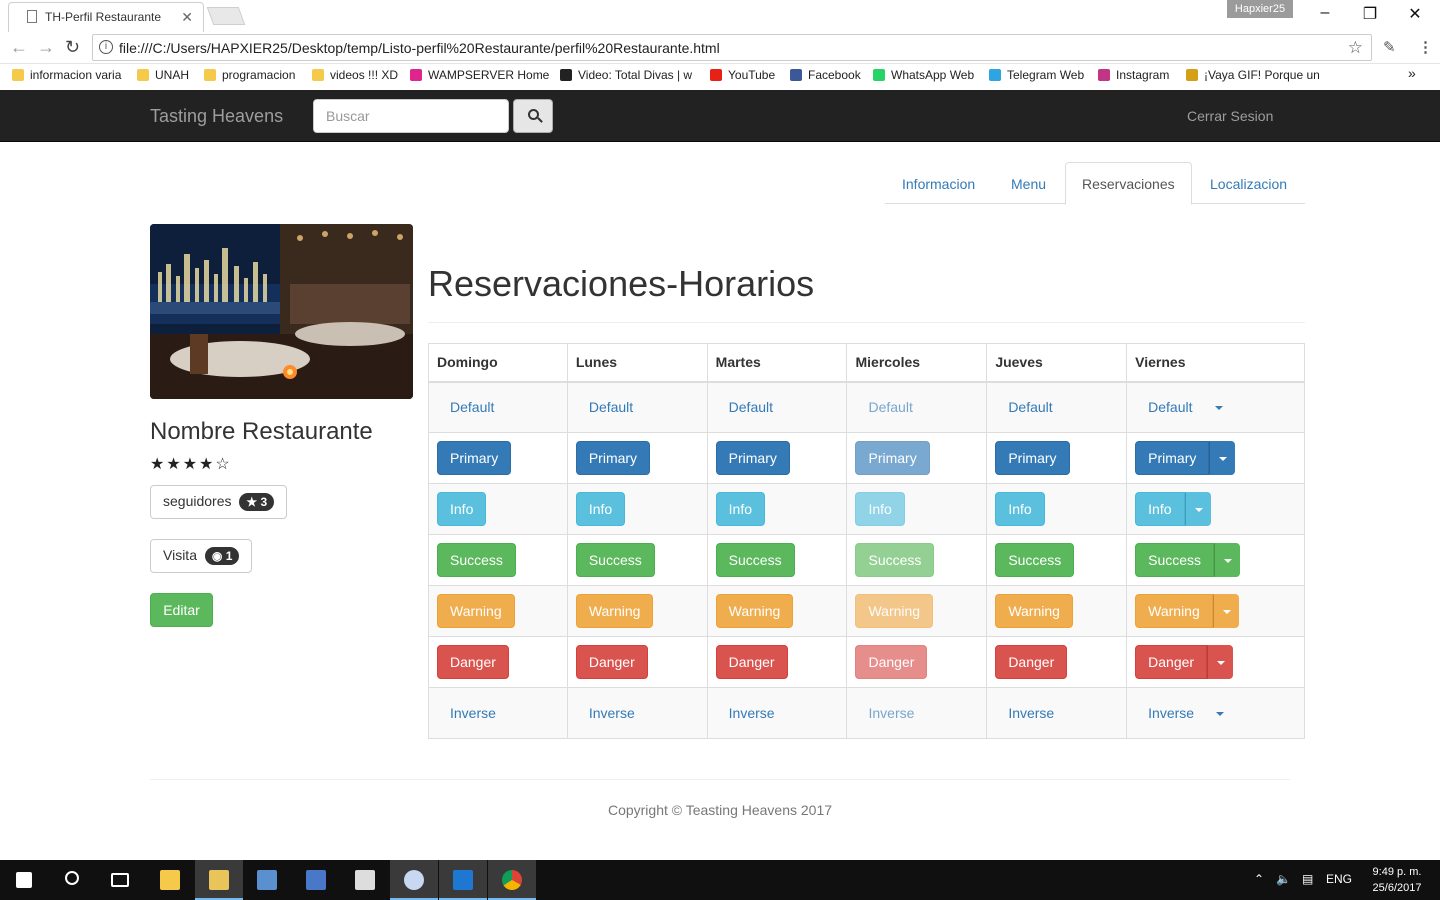  I want to click on more-bookmarks-icon: », so click(1412, 73).